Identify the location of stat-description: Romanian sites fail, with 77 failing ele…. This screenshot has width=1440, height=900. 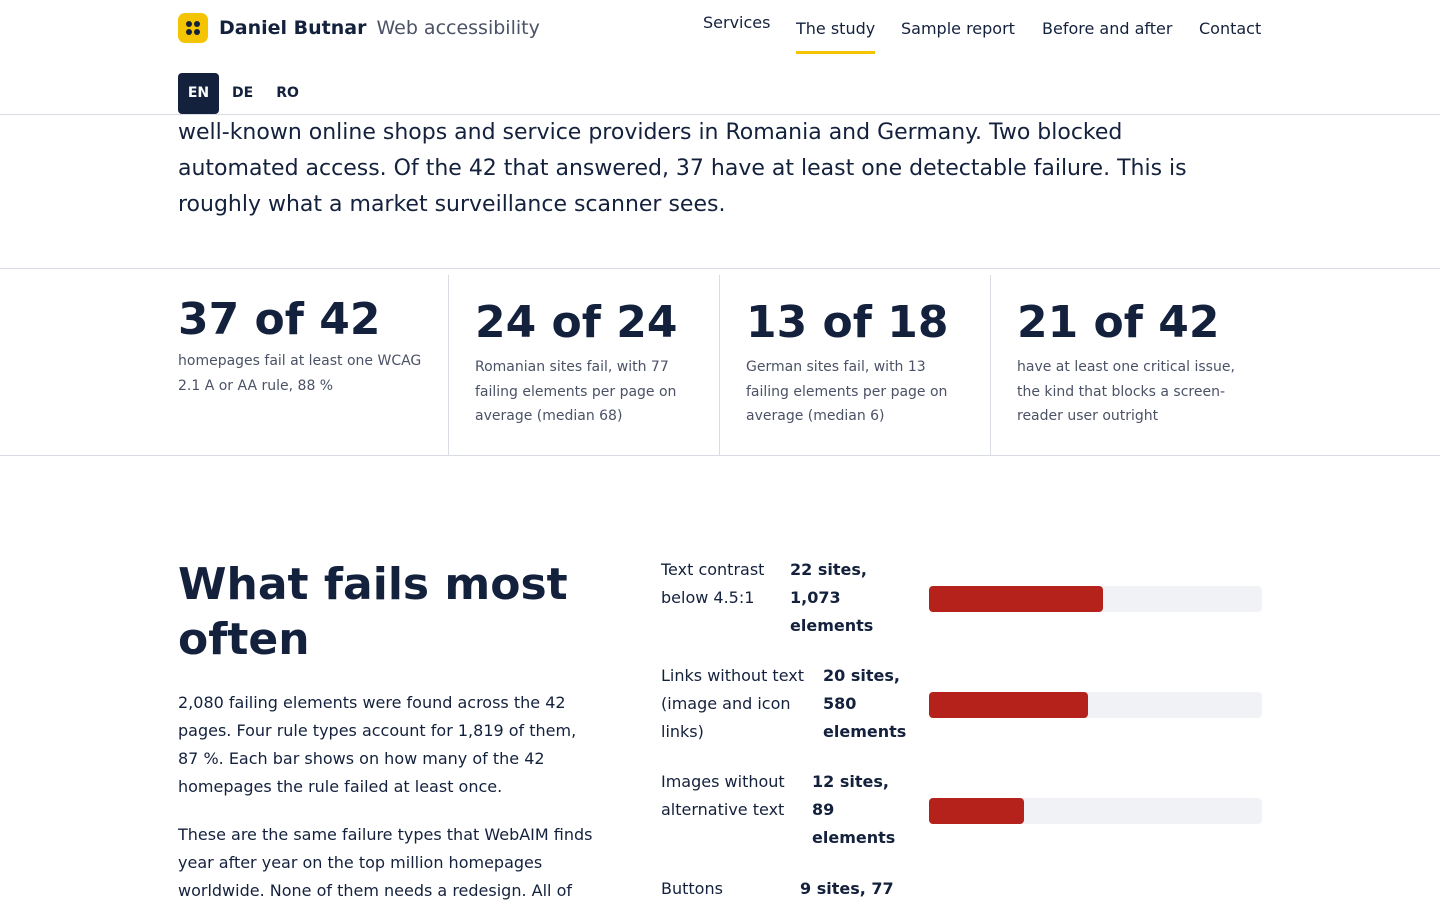
(576, 391).